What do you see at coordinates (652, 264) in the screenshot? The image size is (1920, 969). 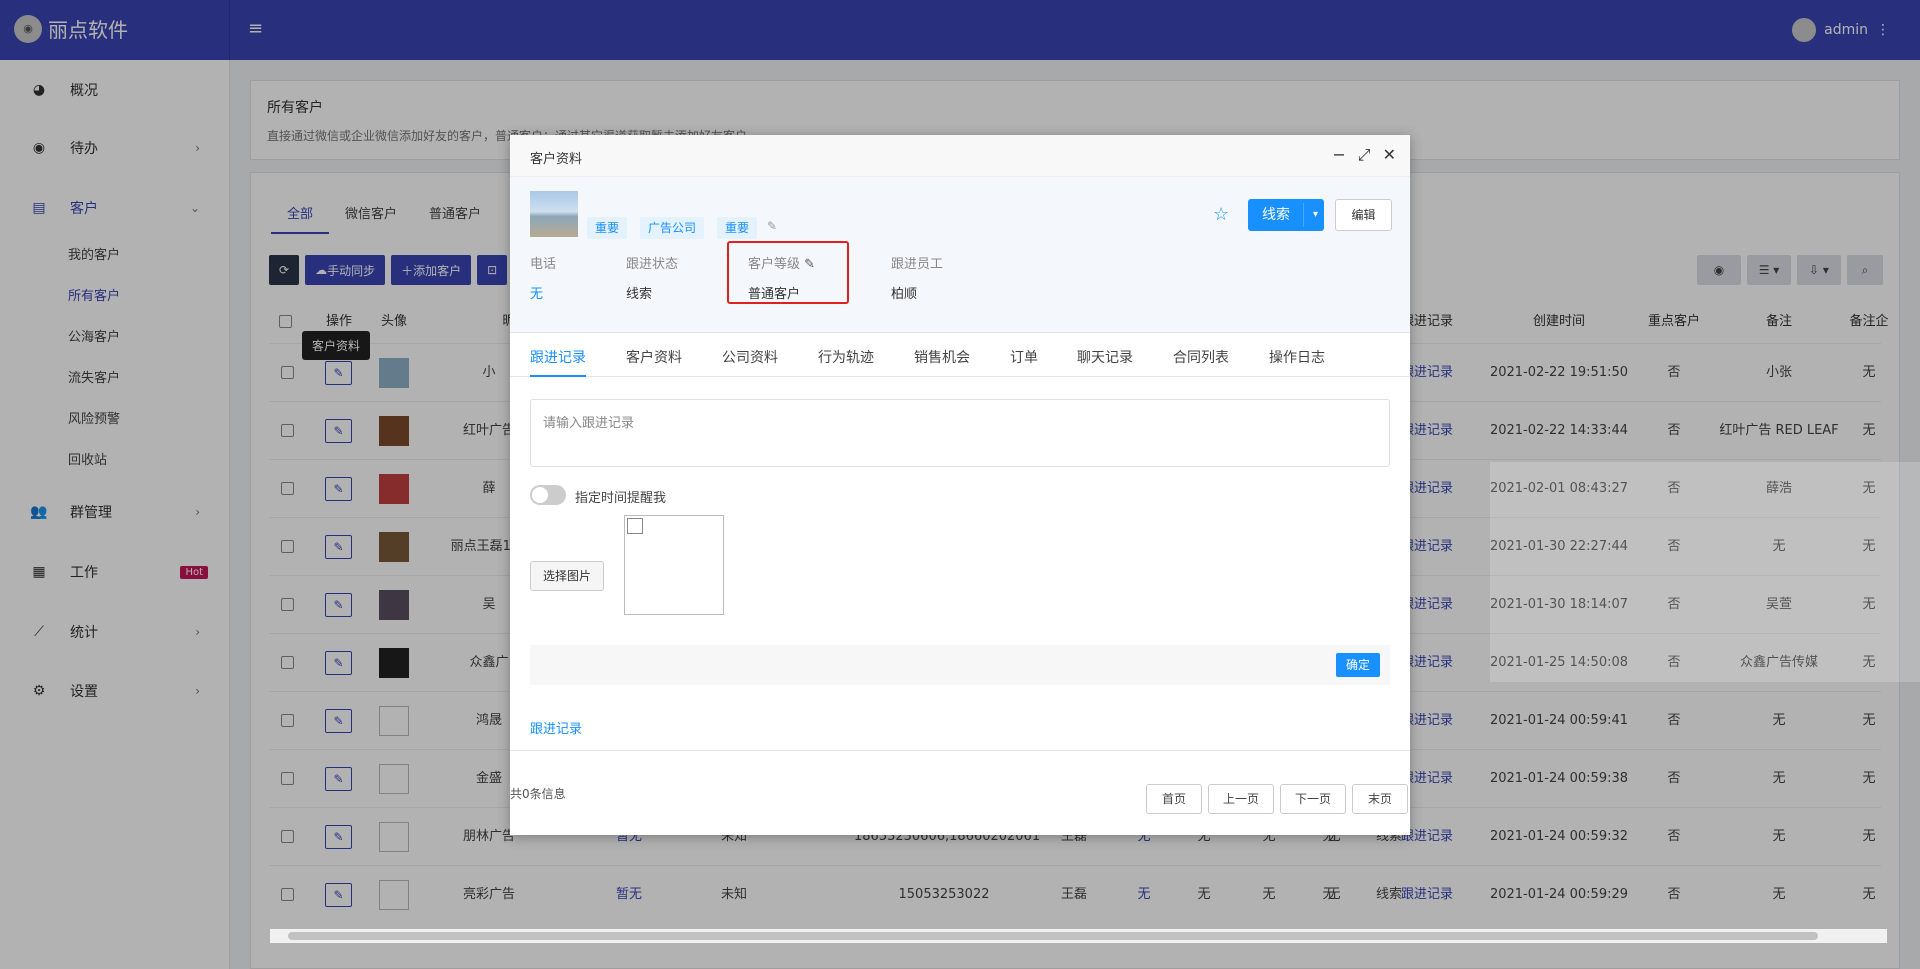 I see `field-label-follow-status: 跟进状态` at bounding box center [652, 264].